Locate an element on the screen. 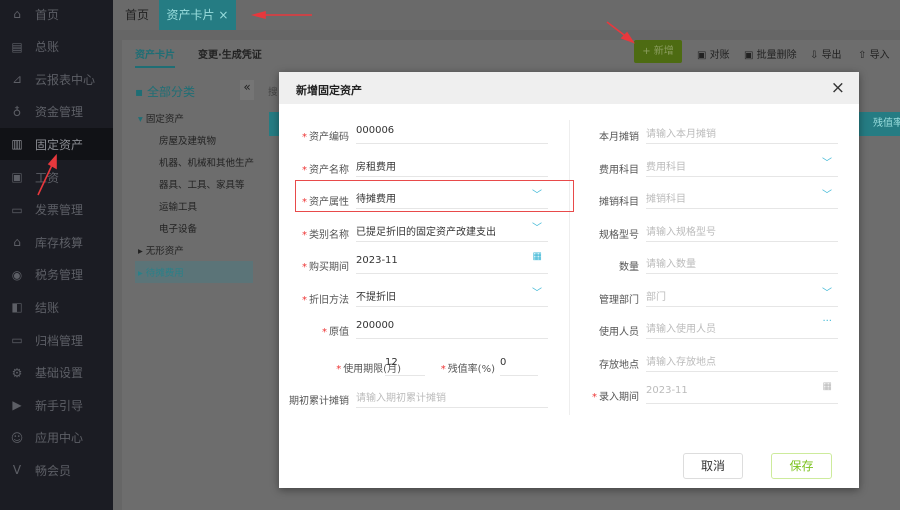 This screenshot has height=510, width=900. arrow-to-fixed-assets is located at coordinates (45, 179).